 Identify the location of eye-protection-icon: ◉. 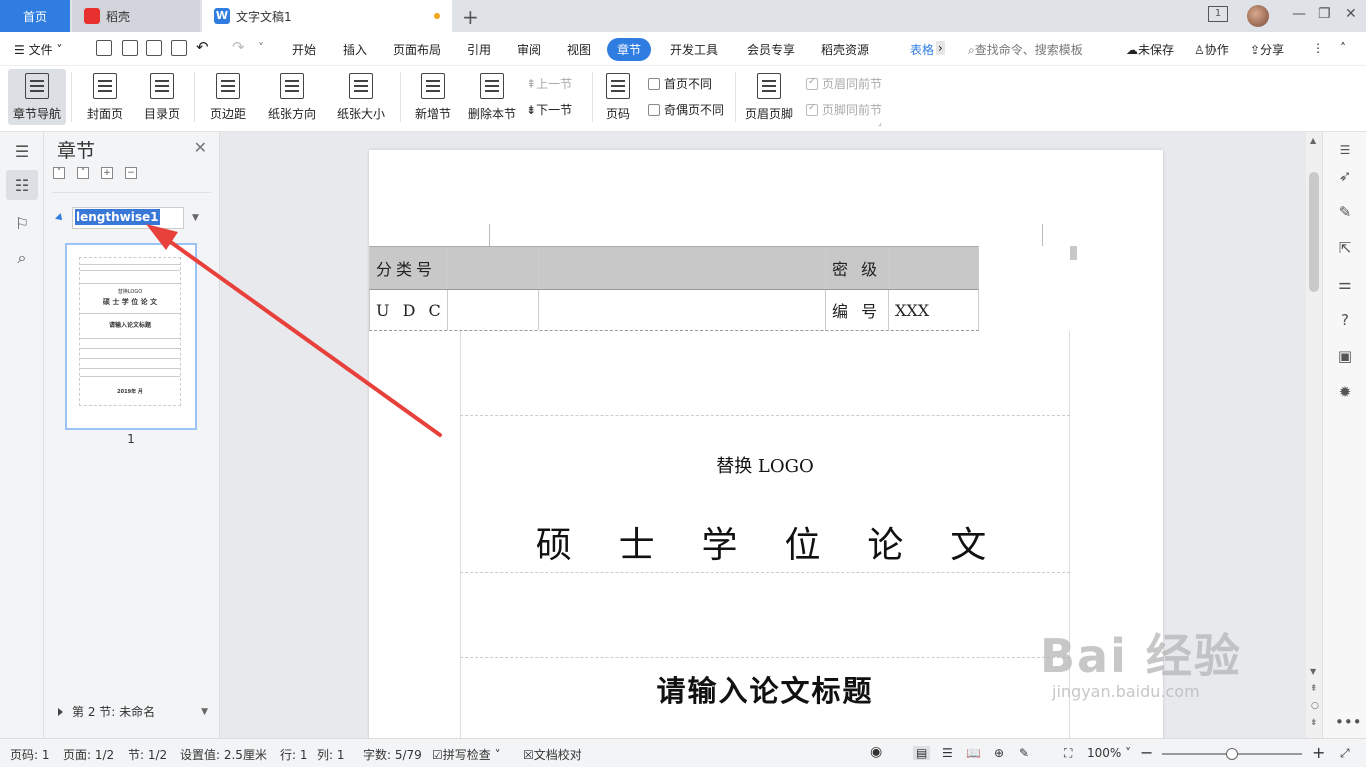
(876, 752).